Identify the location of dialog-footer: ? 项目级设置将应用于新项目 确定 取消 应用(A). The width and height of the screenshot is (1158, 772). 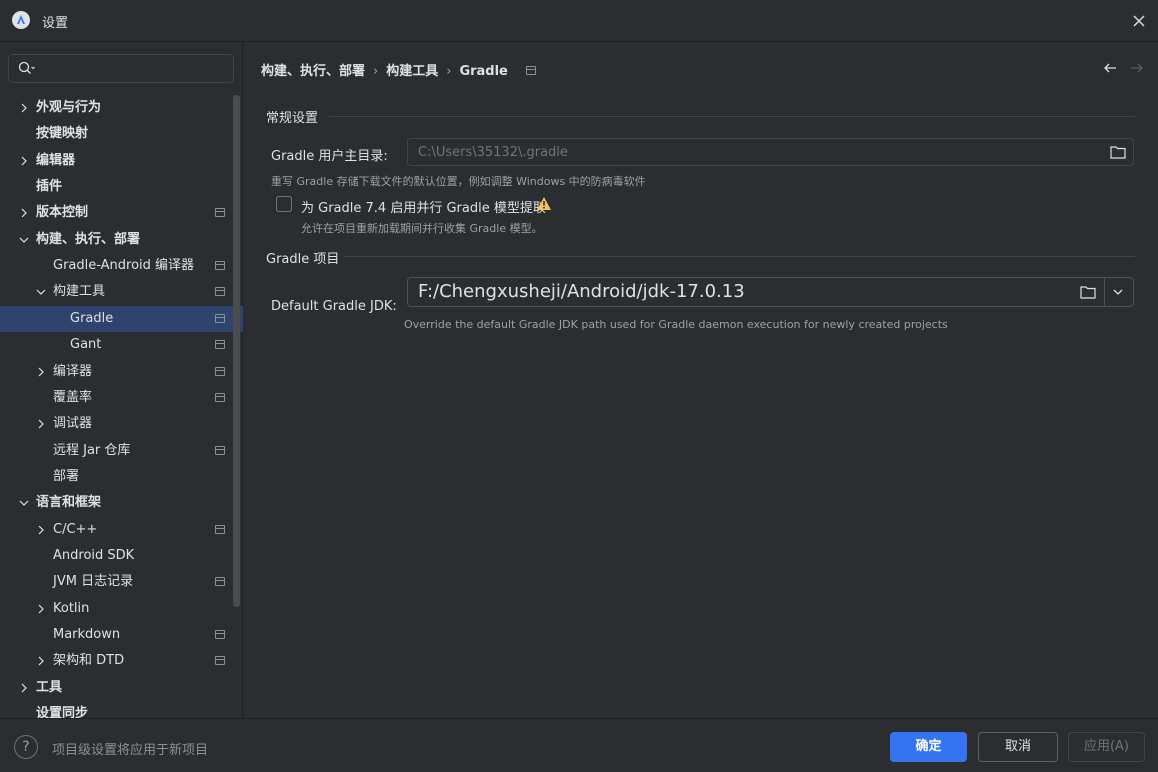
(579, 745).